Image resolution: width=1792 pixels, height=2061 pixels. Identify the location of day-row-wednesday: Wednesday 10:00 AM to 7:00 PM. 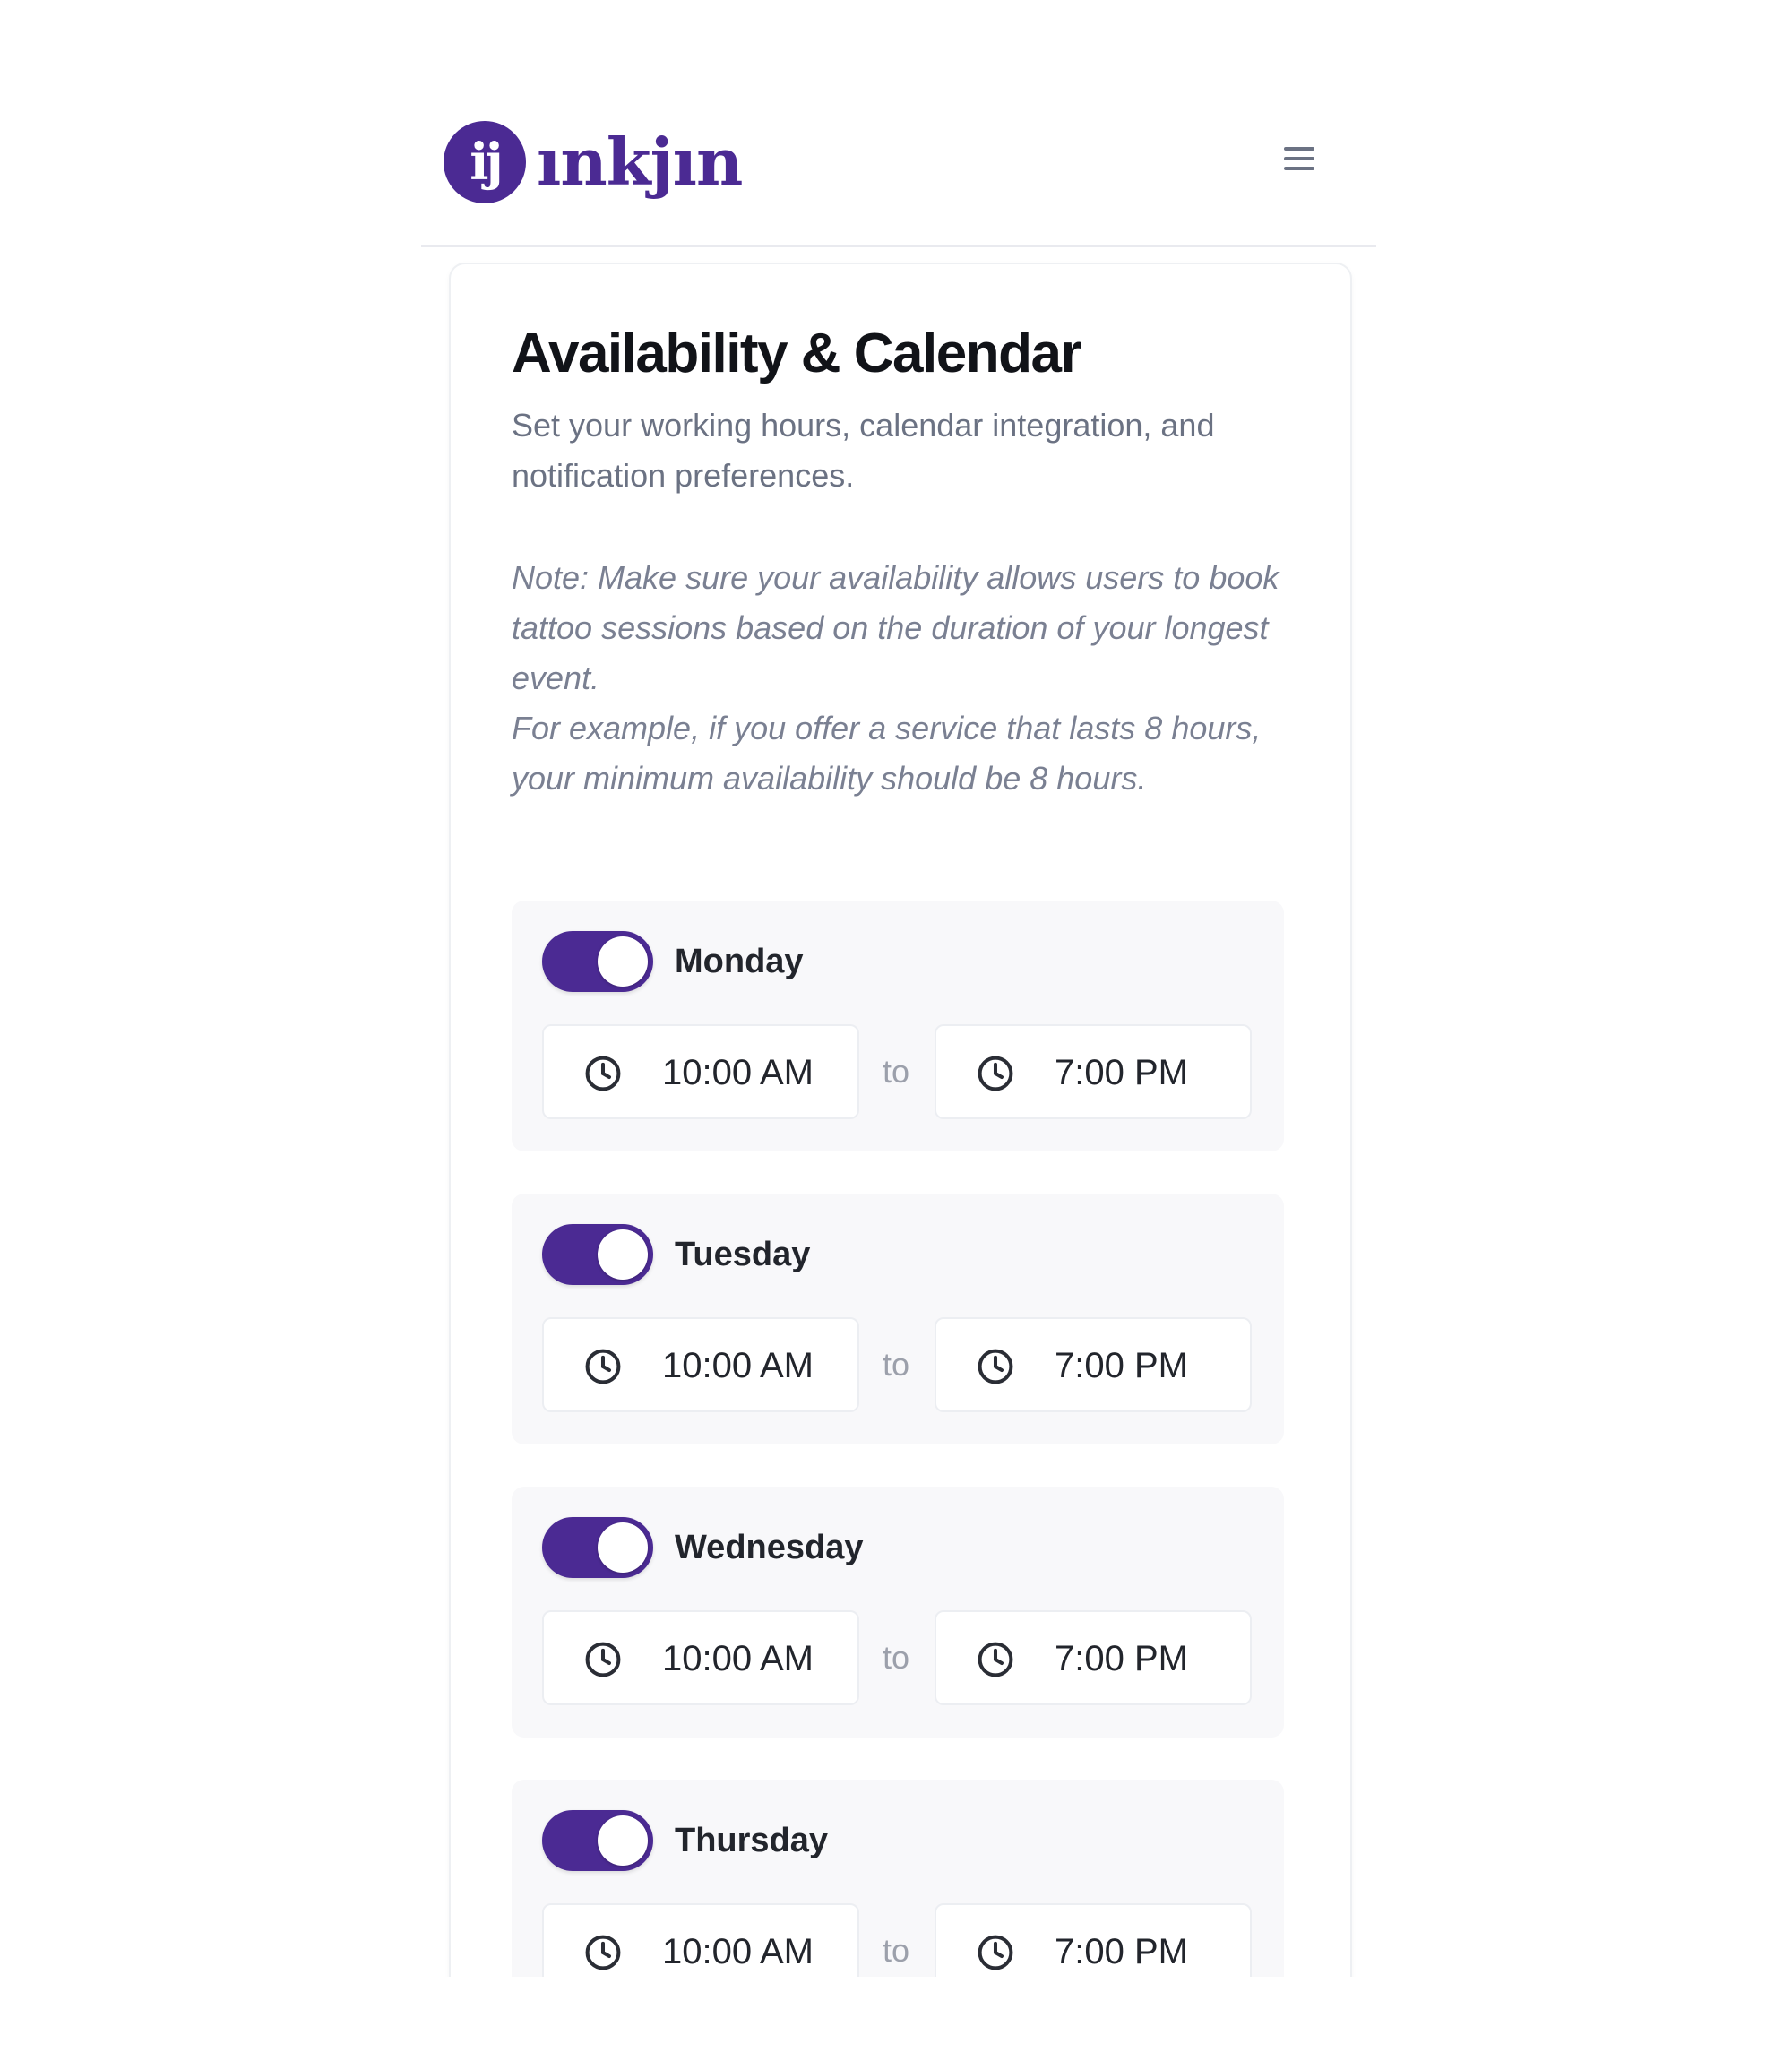
(898, 1612).